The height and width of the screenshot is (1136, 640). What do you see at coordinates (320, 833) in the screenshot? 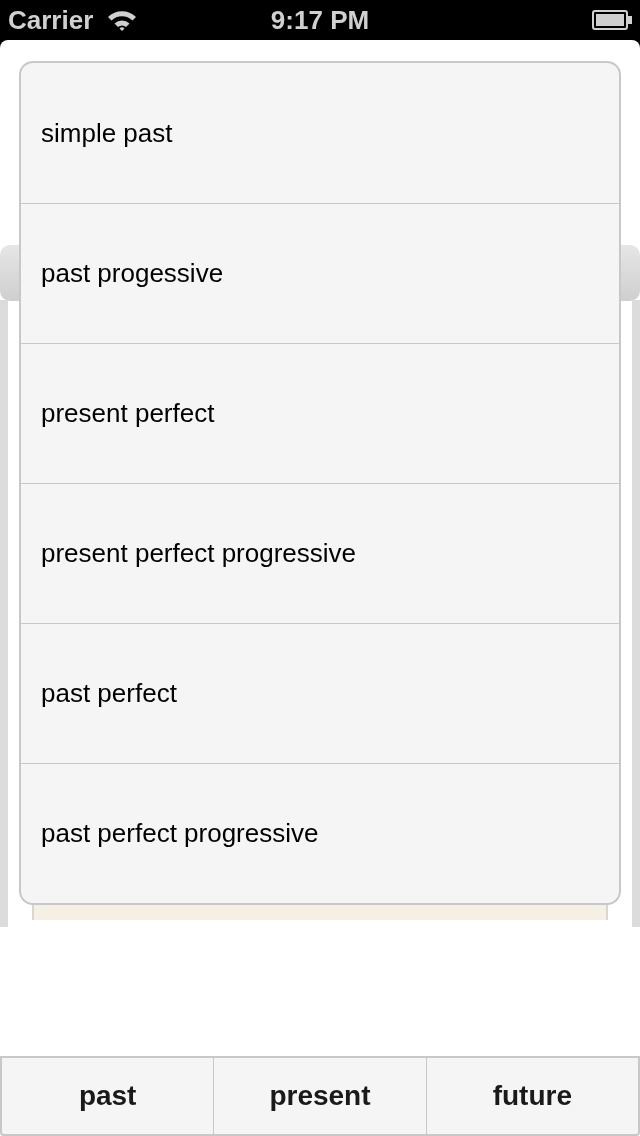
I see `menu-item: past perfect progressive` at bounding box center [320, 833].